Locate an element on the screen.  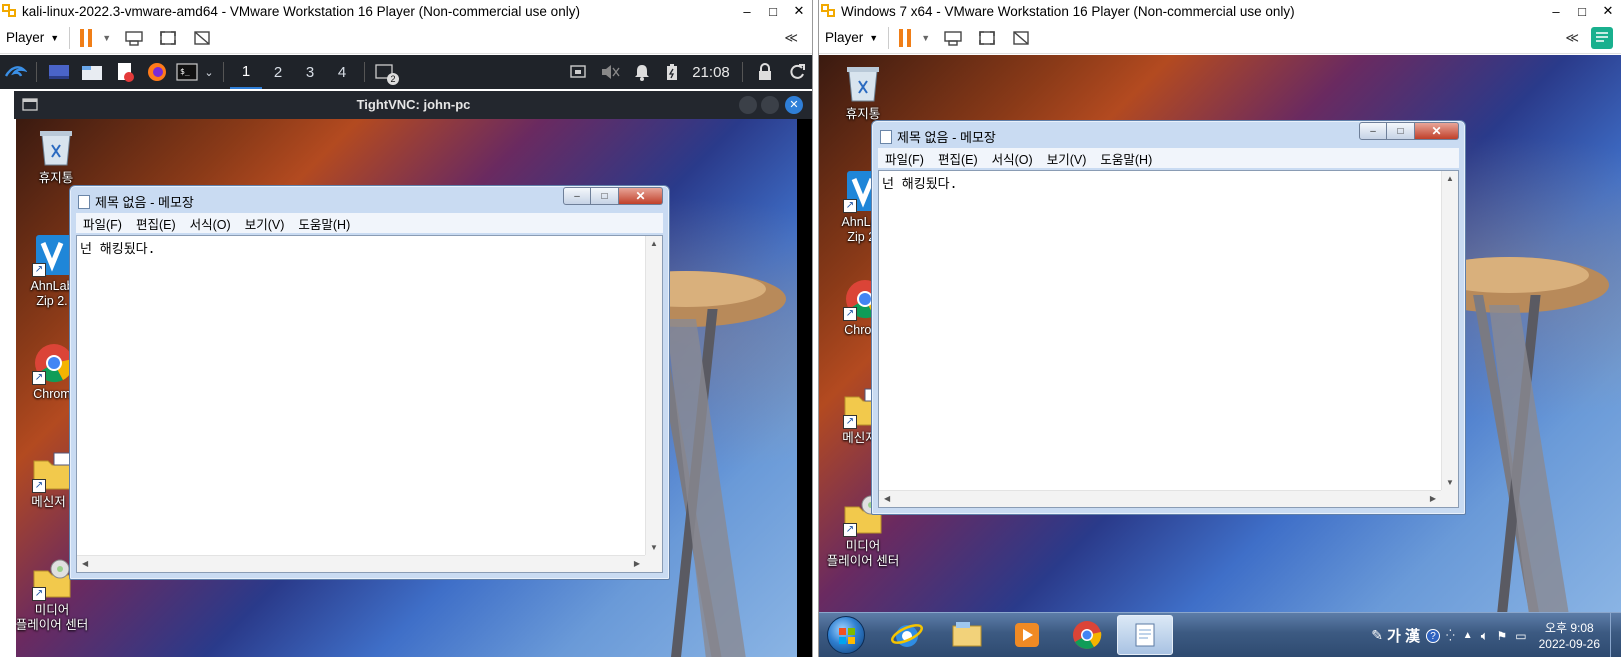
show-desktop-button is located at coordinates (1615, 635).